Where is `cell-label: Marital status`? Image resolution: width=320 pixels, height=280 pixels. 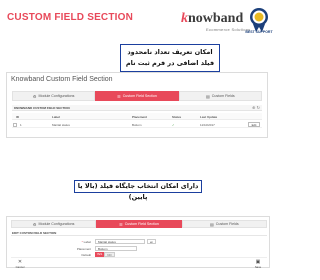 cell-label: Marital status is located at coordinates (61, 125).